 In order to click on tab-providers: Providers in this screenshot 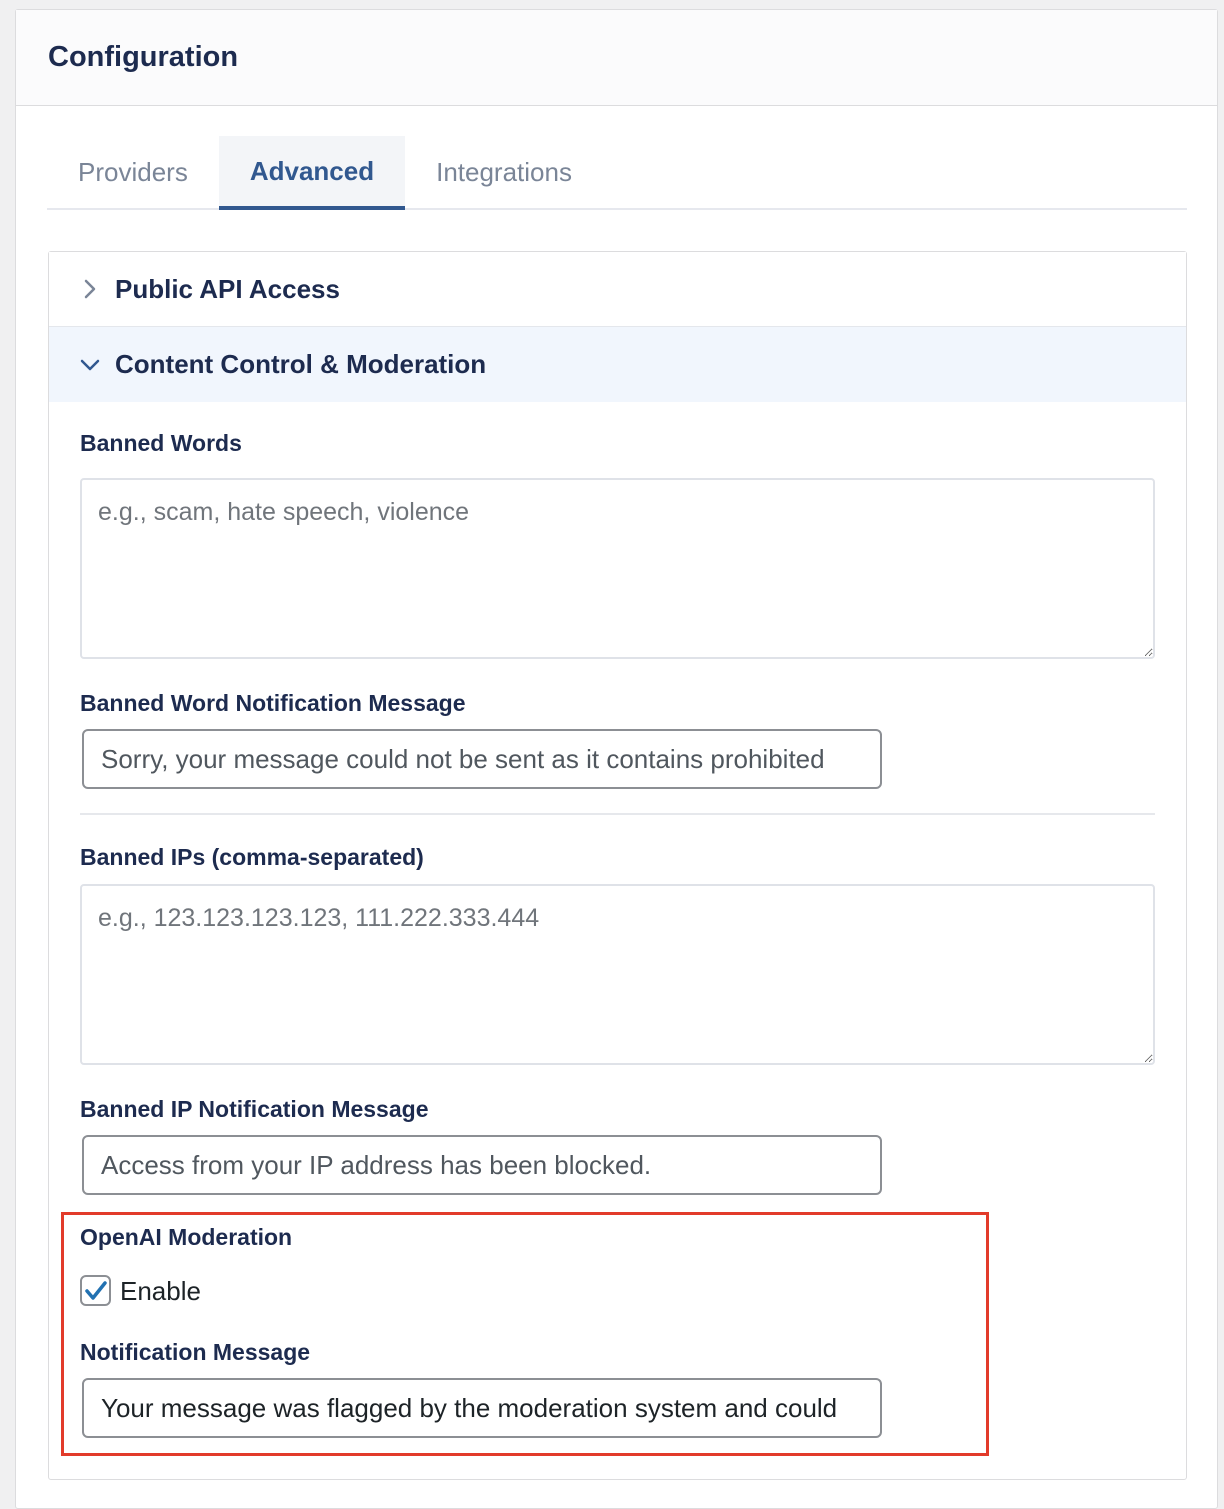, I will do `click(133, 172)`.